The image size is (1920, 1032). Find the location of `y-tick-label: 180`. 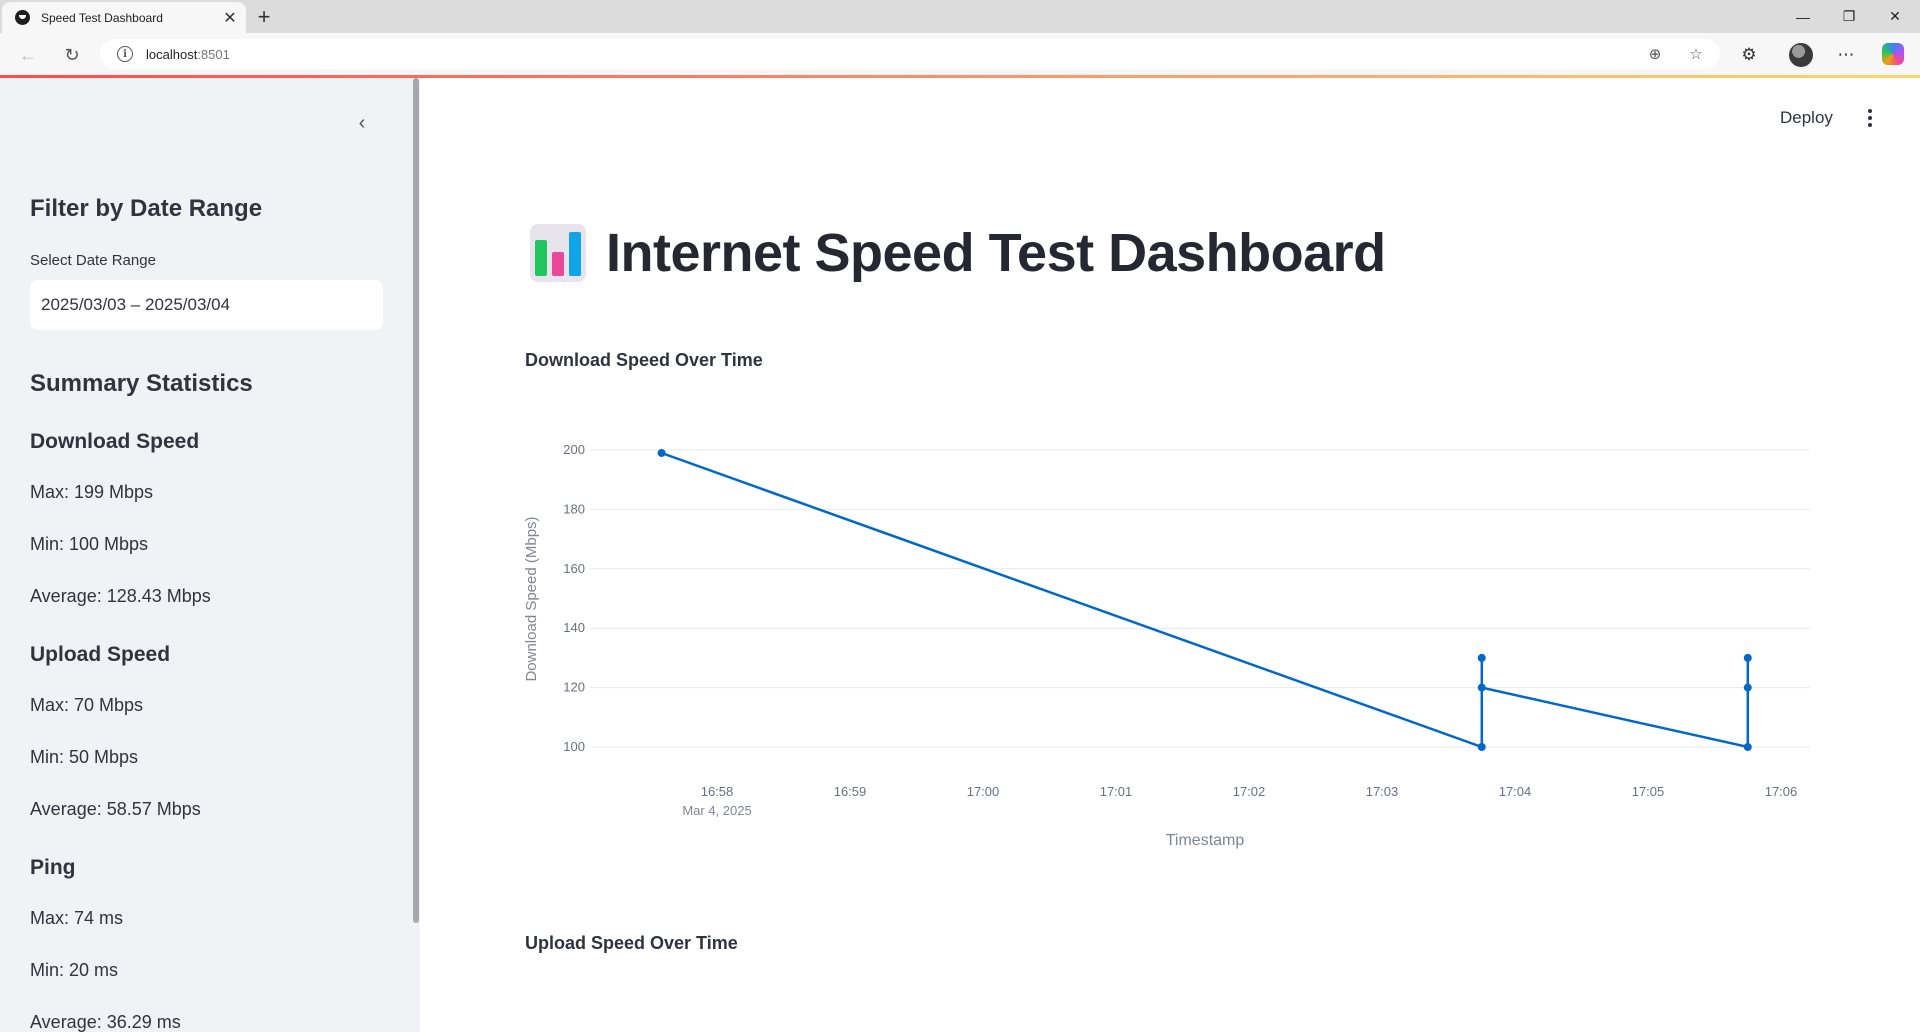

y-tick-label: 180 is located at coordinates (574, 508).